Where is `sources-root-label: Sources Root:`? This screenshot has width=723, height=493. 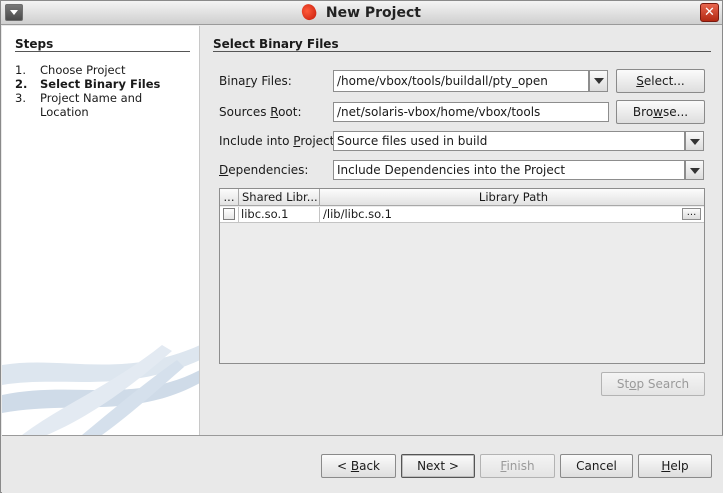 sources-root-label: Sources Root: is located at coordinates (260, 112).